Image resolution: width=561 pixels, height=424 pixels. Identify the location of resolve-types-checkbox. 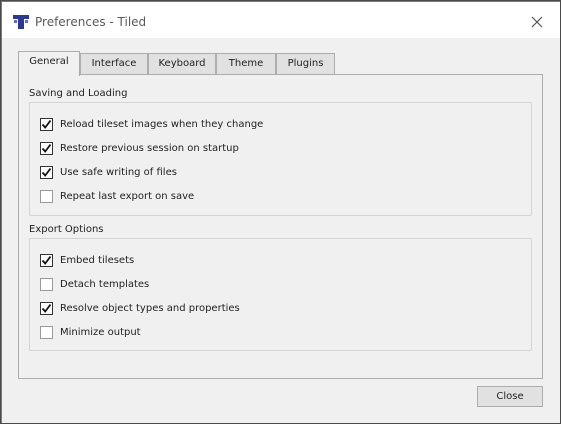
(46, 308).